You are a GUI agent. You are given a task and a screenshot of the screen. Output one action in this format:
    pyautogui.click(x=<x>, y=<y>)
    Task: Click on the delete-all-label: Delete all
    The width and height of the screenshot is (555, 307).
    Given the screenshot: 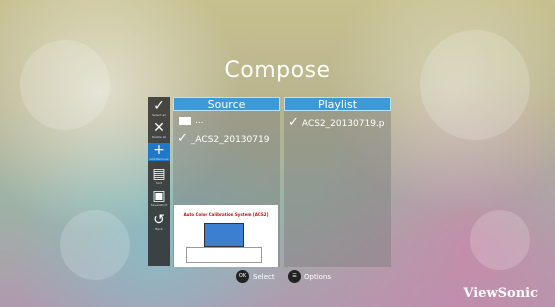 What is the action you would take?
    pyautogui.click(x=159, y=137)
    